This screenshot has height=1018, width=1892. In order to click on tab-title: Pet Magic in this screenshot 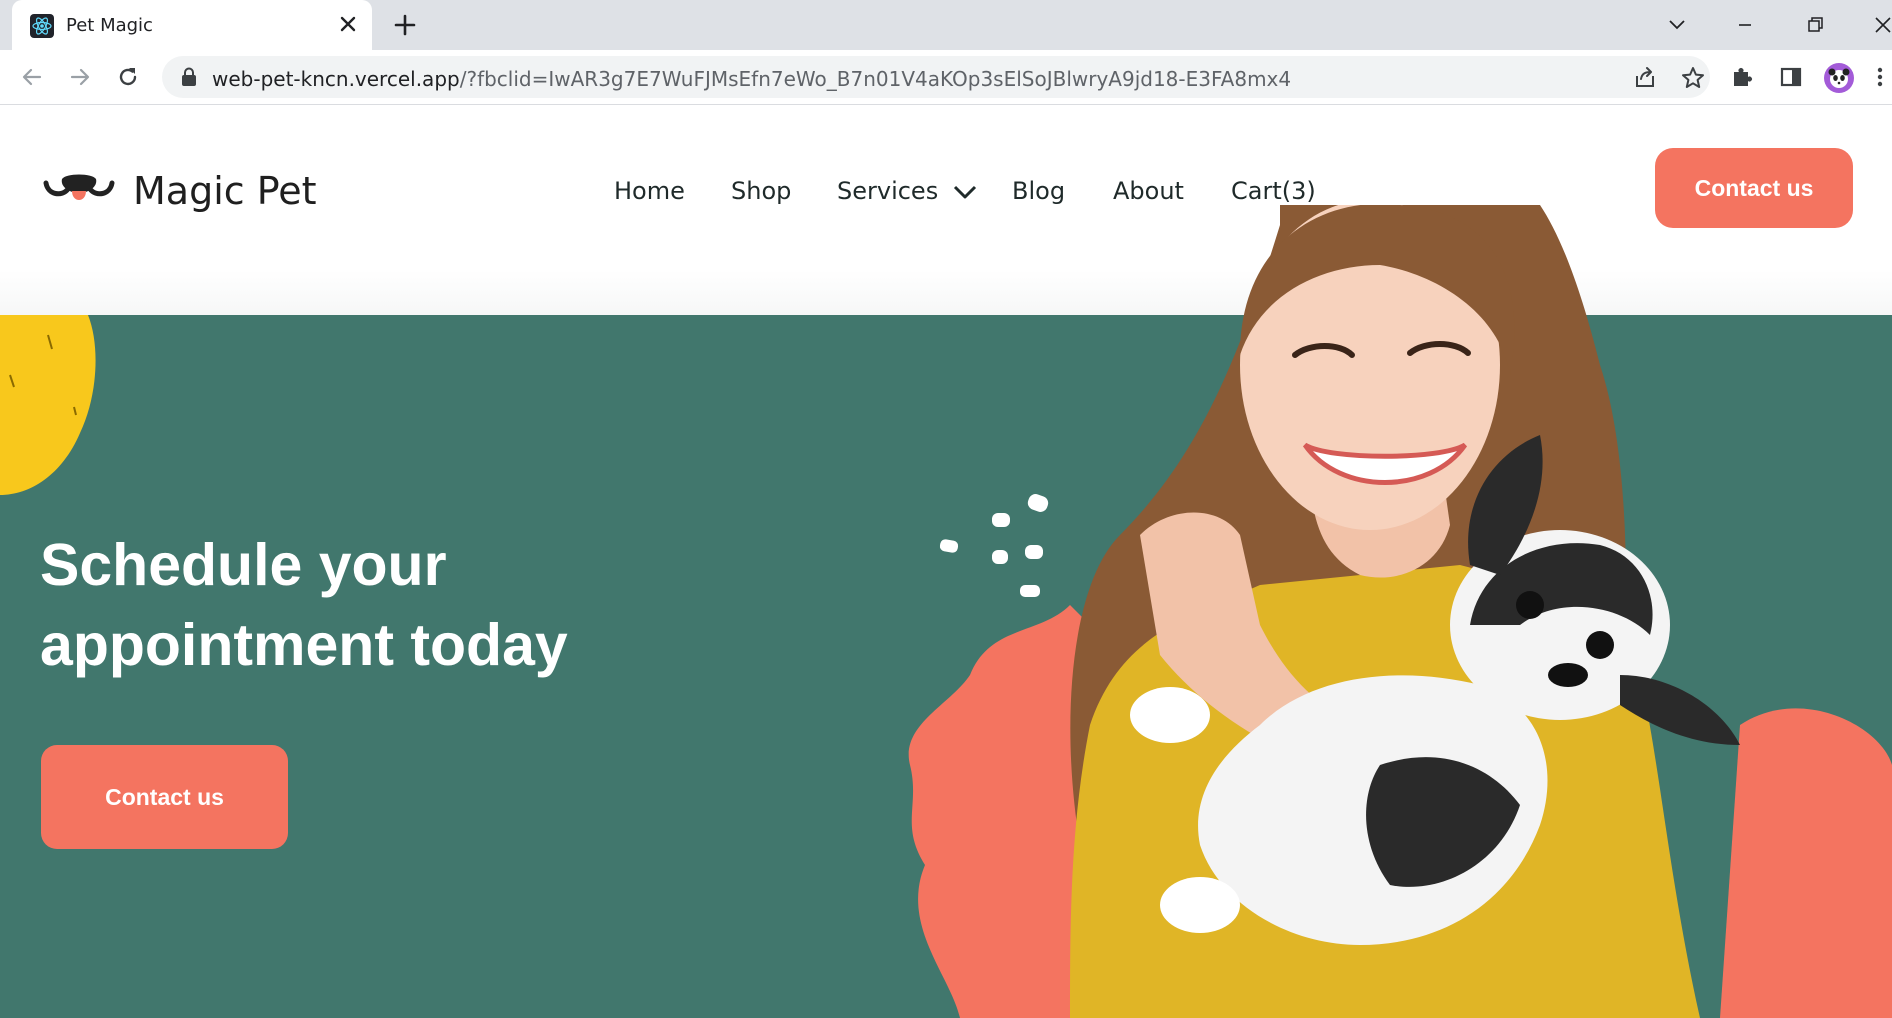, I will do `click(109, 25)`.